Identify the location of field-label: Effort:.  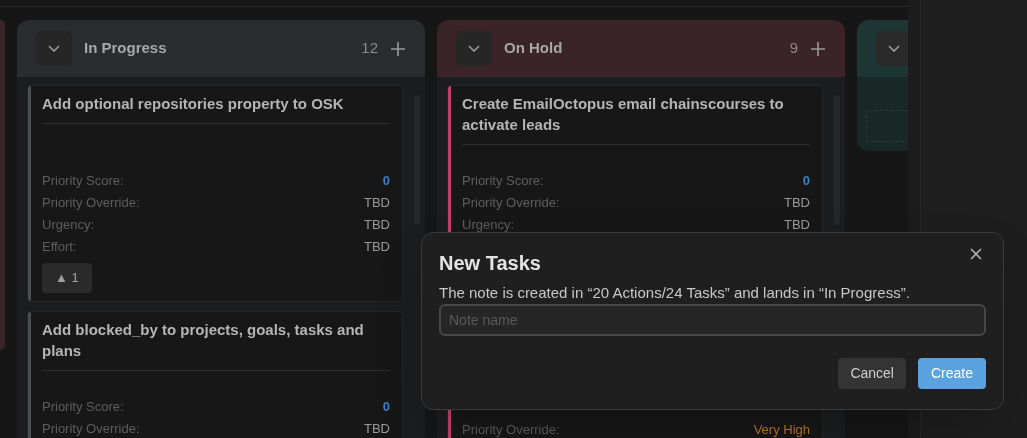
(59, 247).